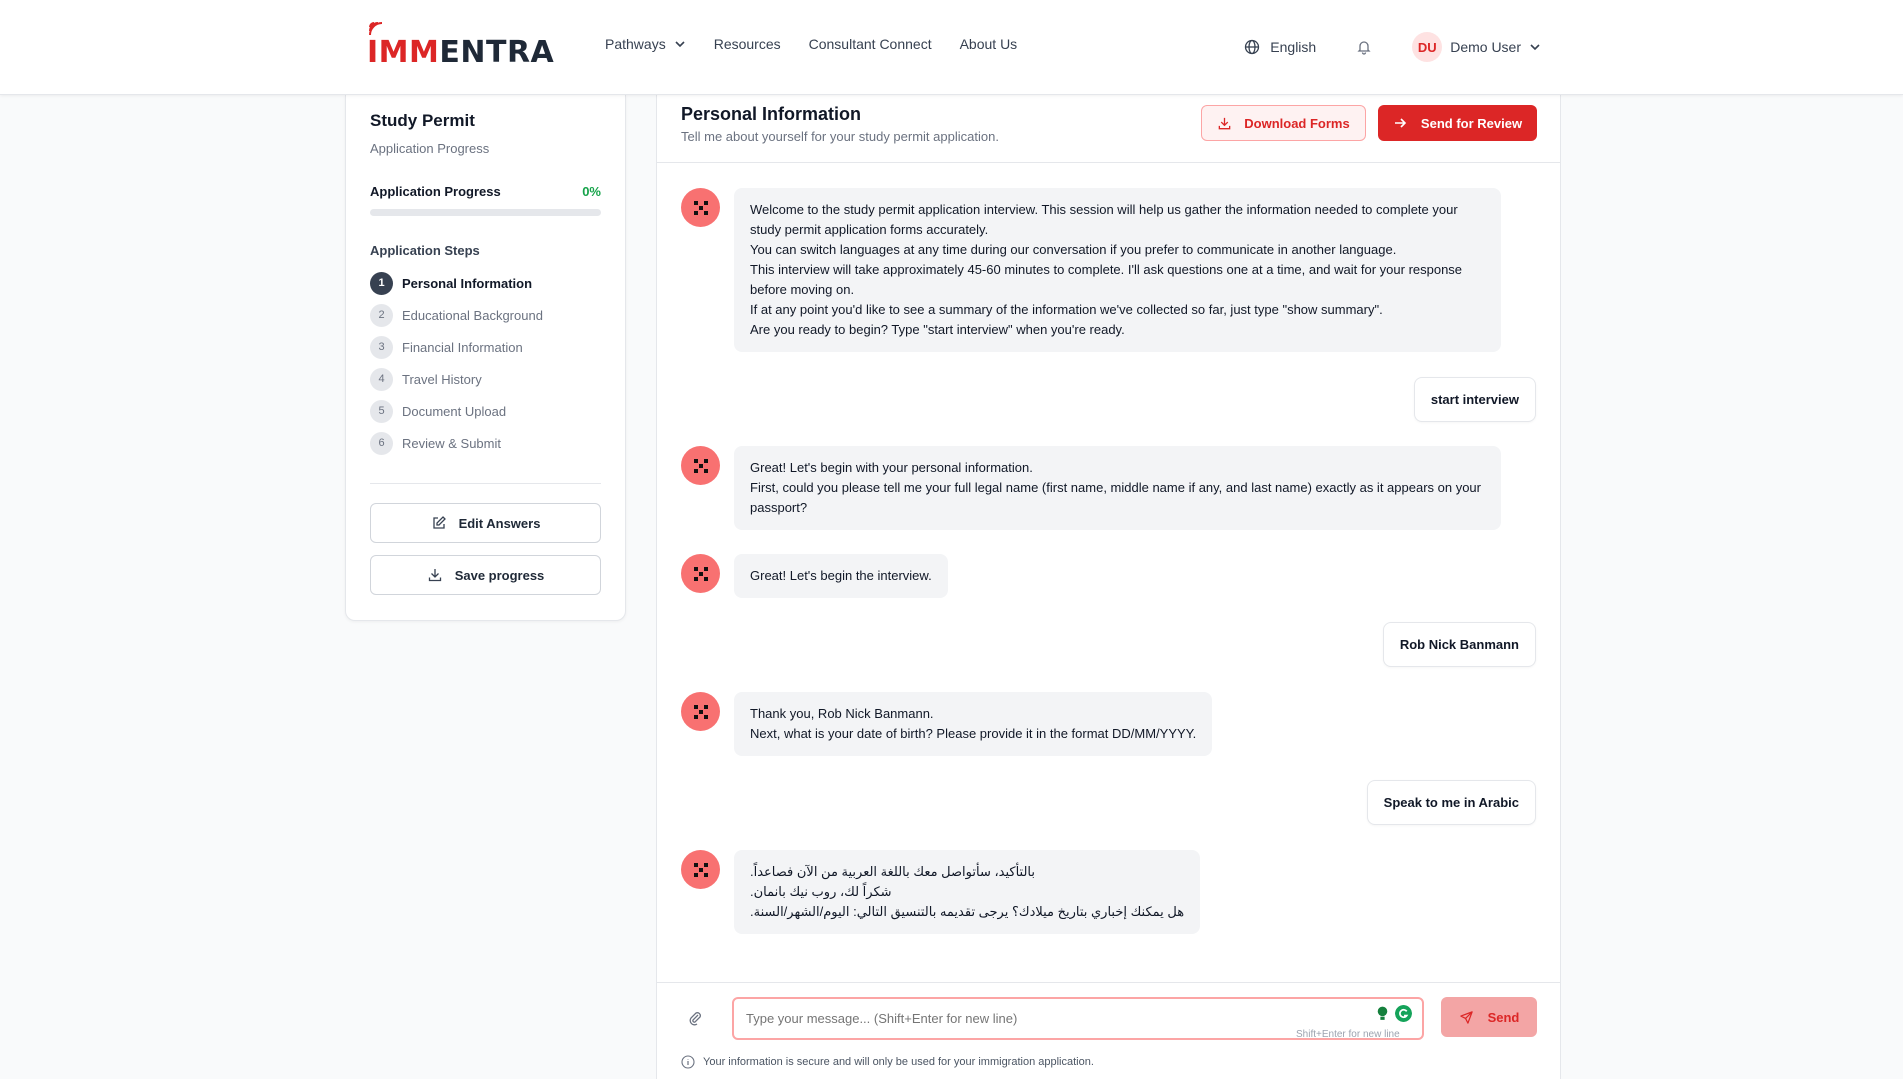  Describe the element at coordinates (1485, 47) in the screenshot. I see `user-name: Demo User` at that location.